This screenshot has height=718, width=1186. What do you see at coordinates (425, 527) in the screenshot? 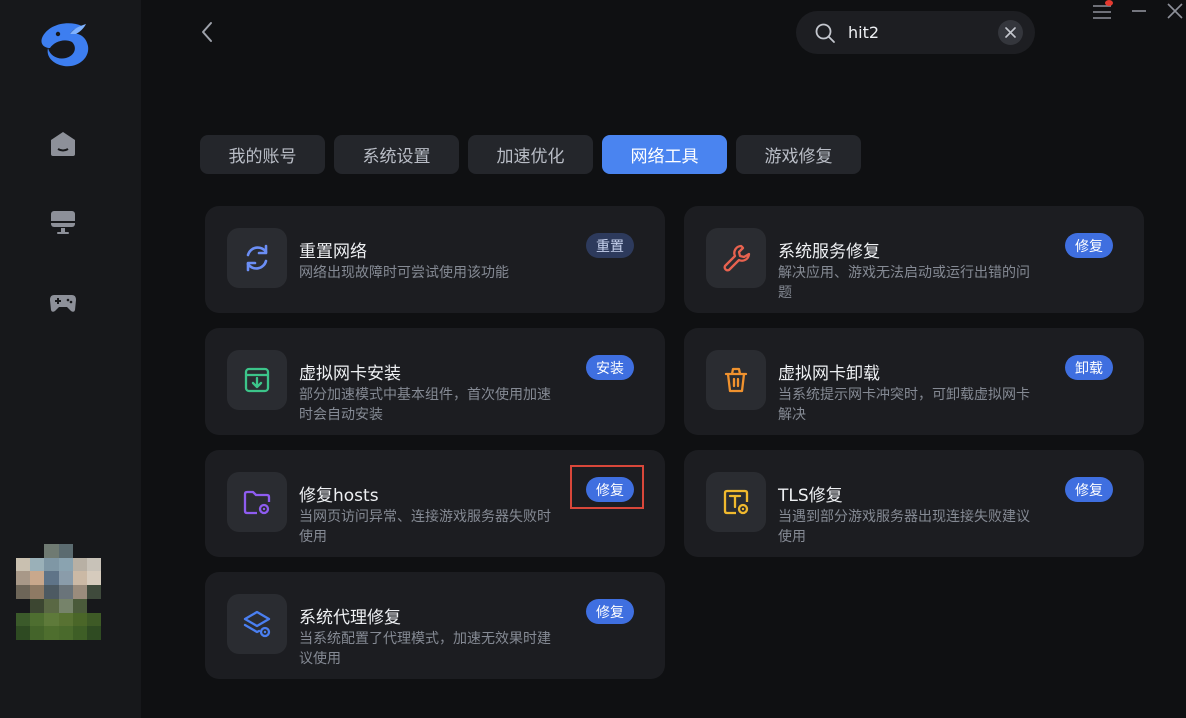
I see `card-description: 当网页访问异常、连接游戏服务器失败时使用` at bounding box center [425, 527].